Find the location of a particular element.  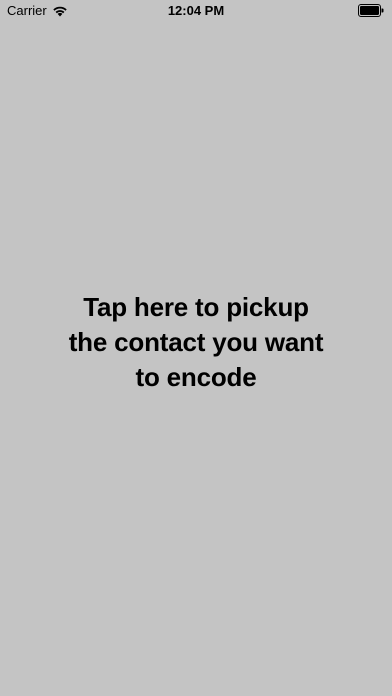

status-bar: Carrier 12:04 PM is located at coordinates (196, 11).